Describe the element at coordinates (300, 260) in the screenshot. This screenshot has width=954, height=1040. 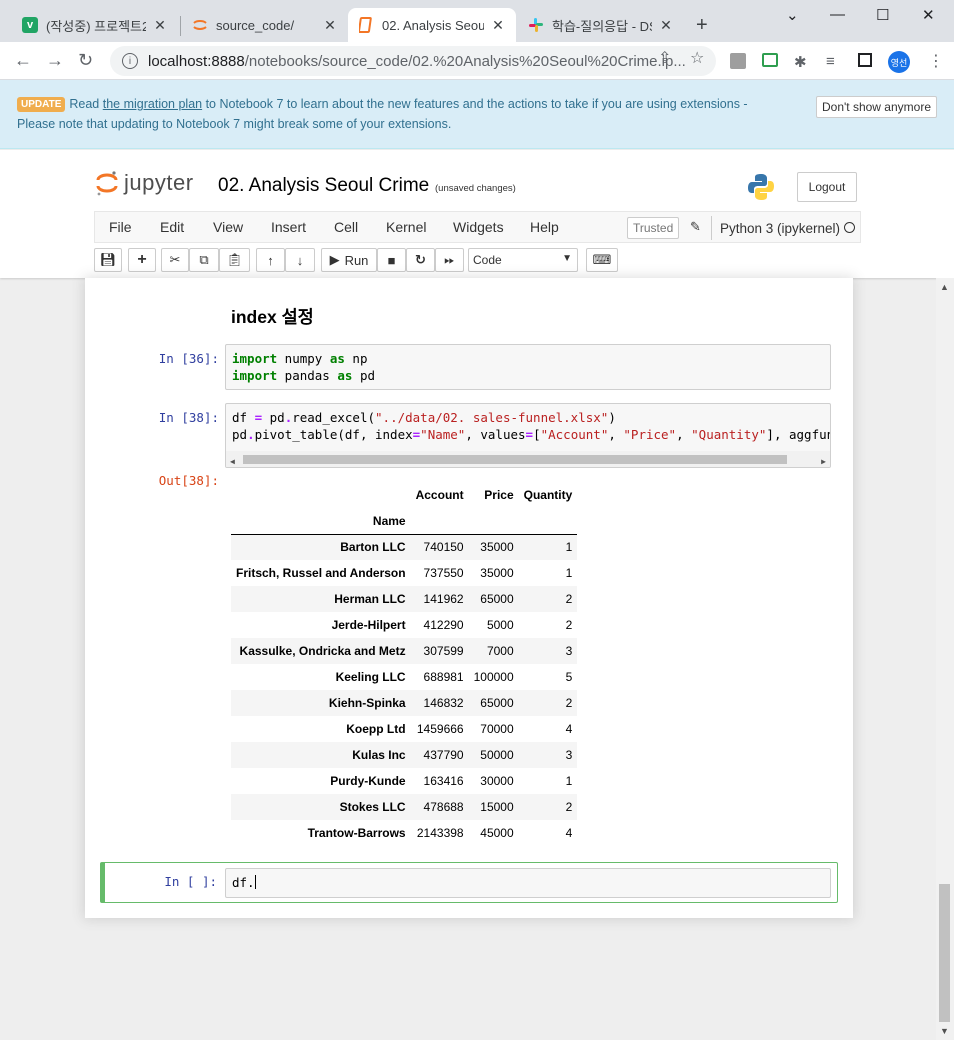
I see `move-down-button: ↓` at that location.